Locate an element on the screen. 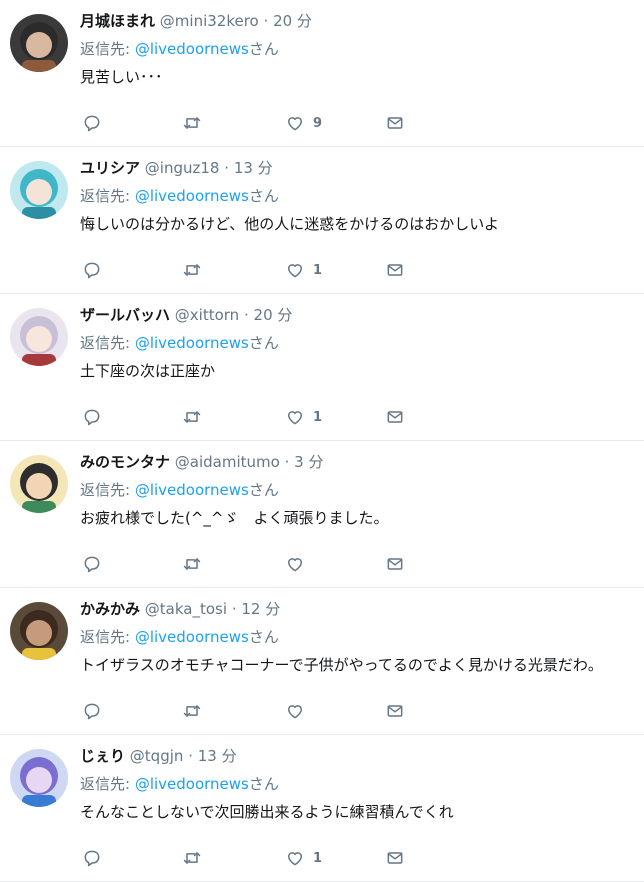 This screenshot has height=882, width=644. display-name: ザールバッハ is located at coordinates (125, 315).